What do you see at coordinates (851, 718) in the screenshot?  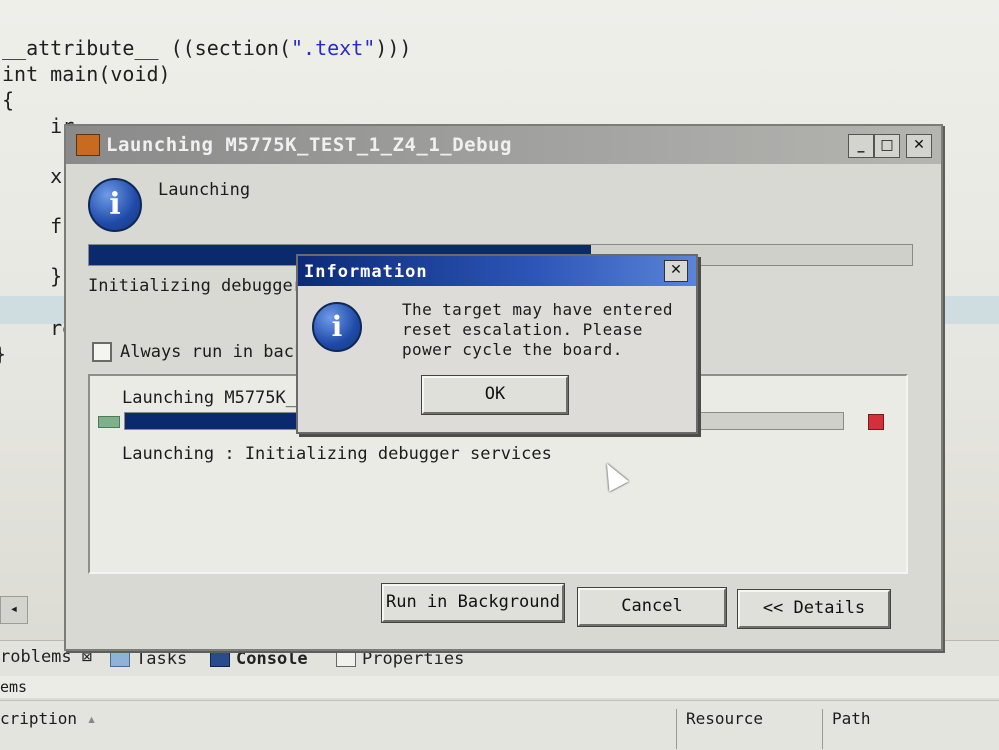 I see `column-path: Path` at bounding box center [851, 718].